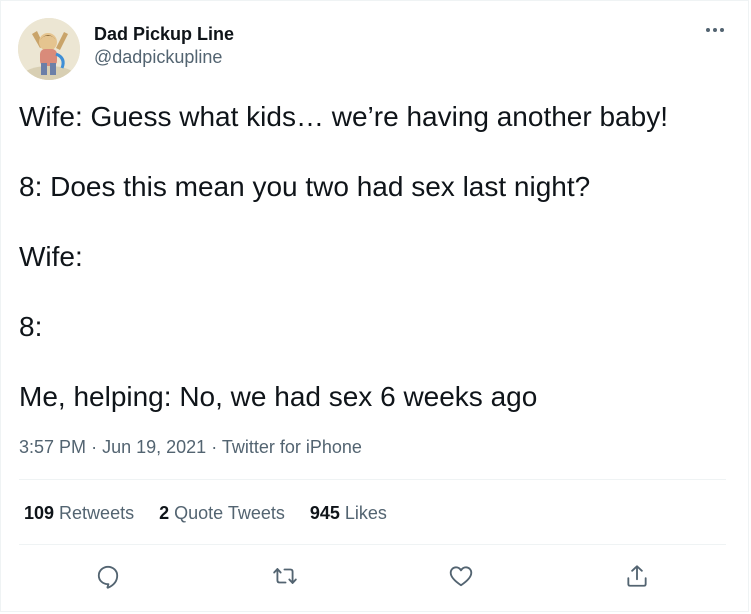 The width and height of the screenshot is (751, 614). I want to click on tweet-stats: 109 Retweets 2 Quote Tweets 945 Likes, so click(218, 513).